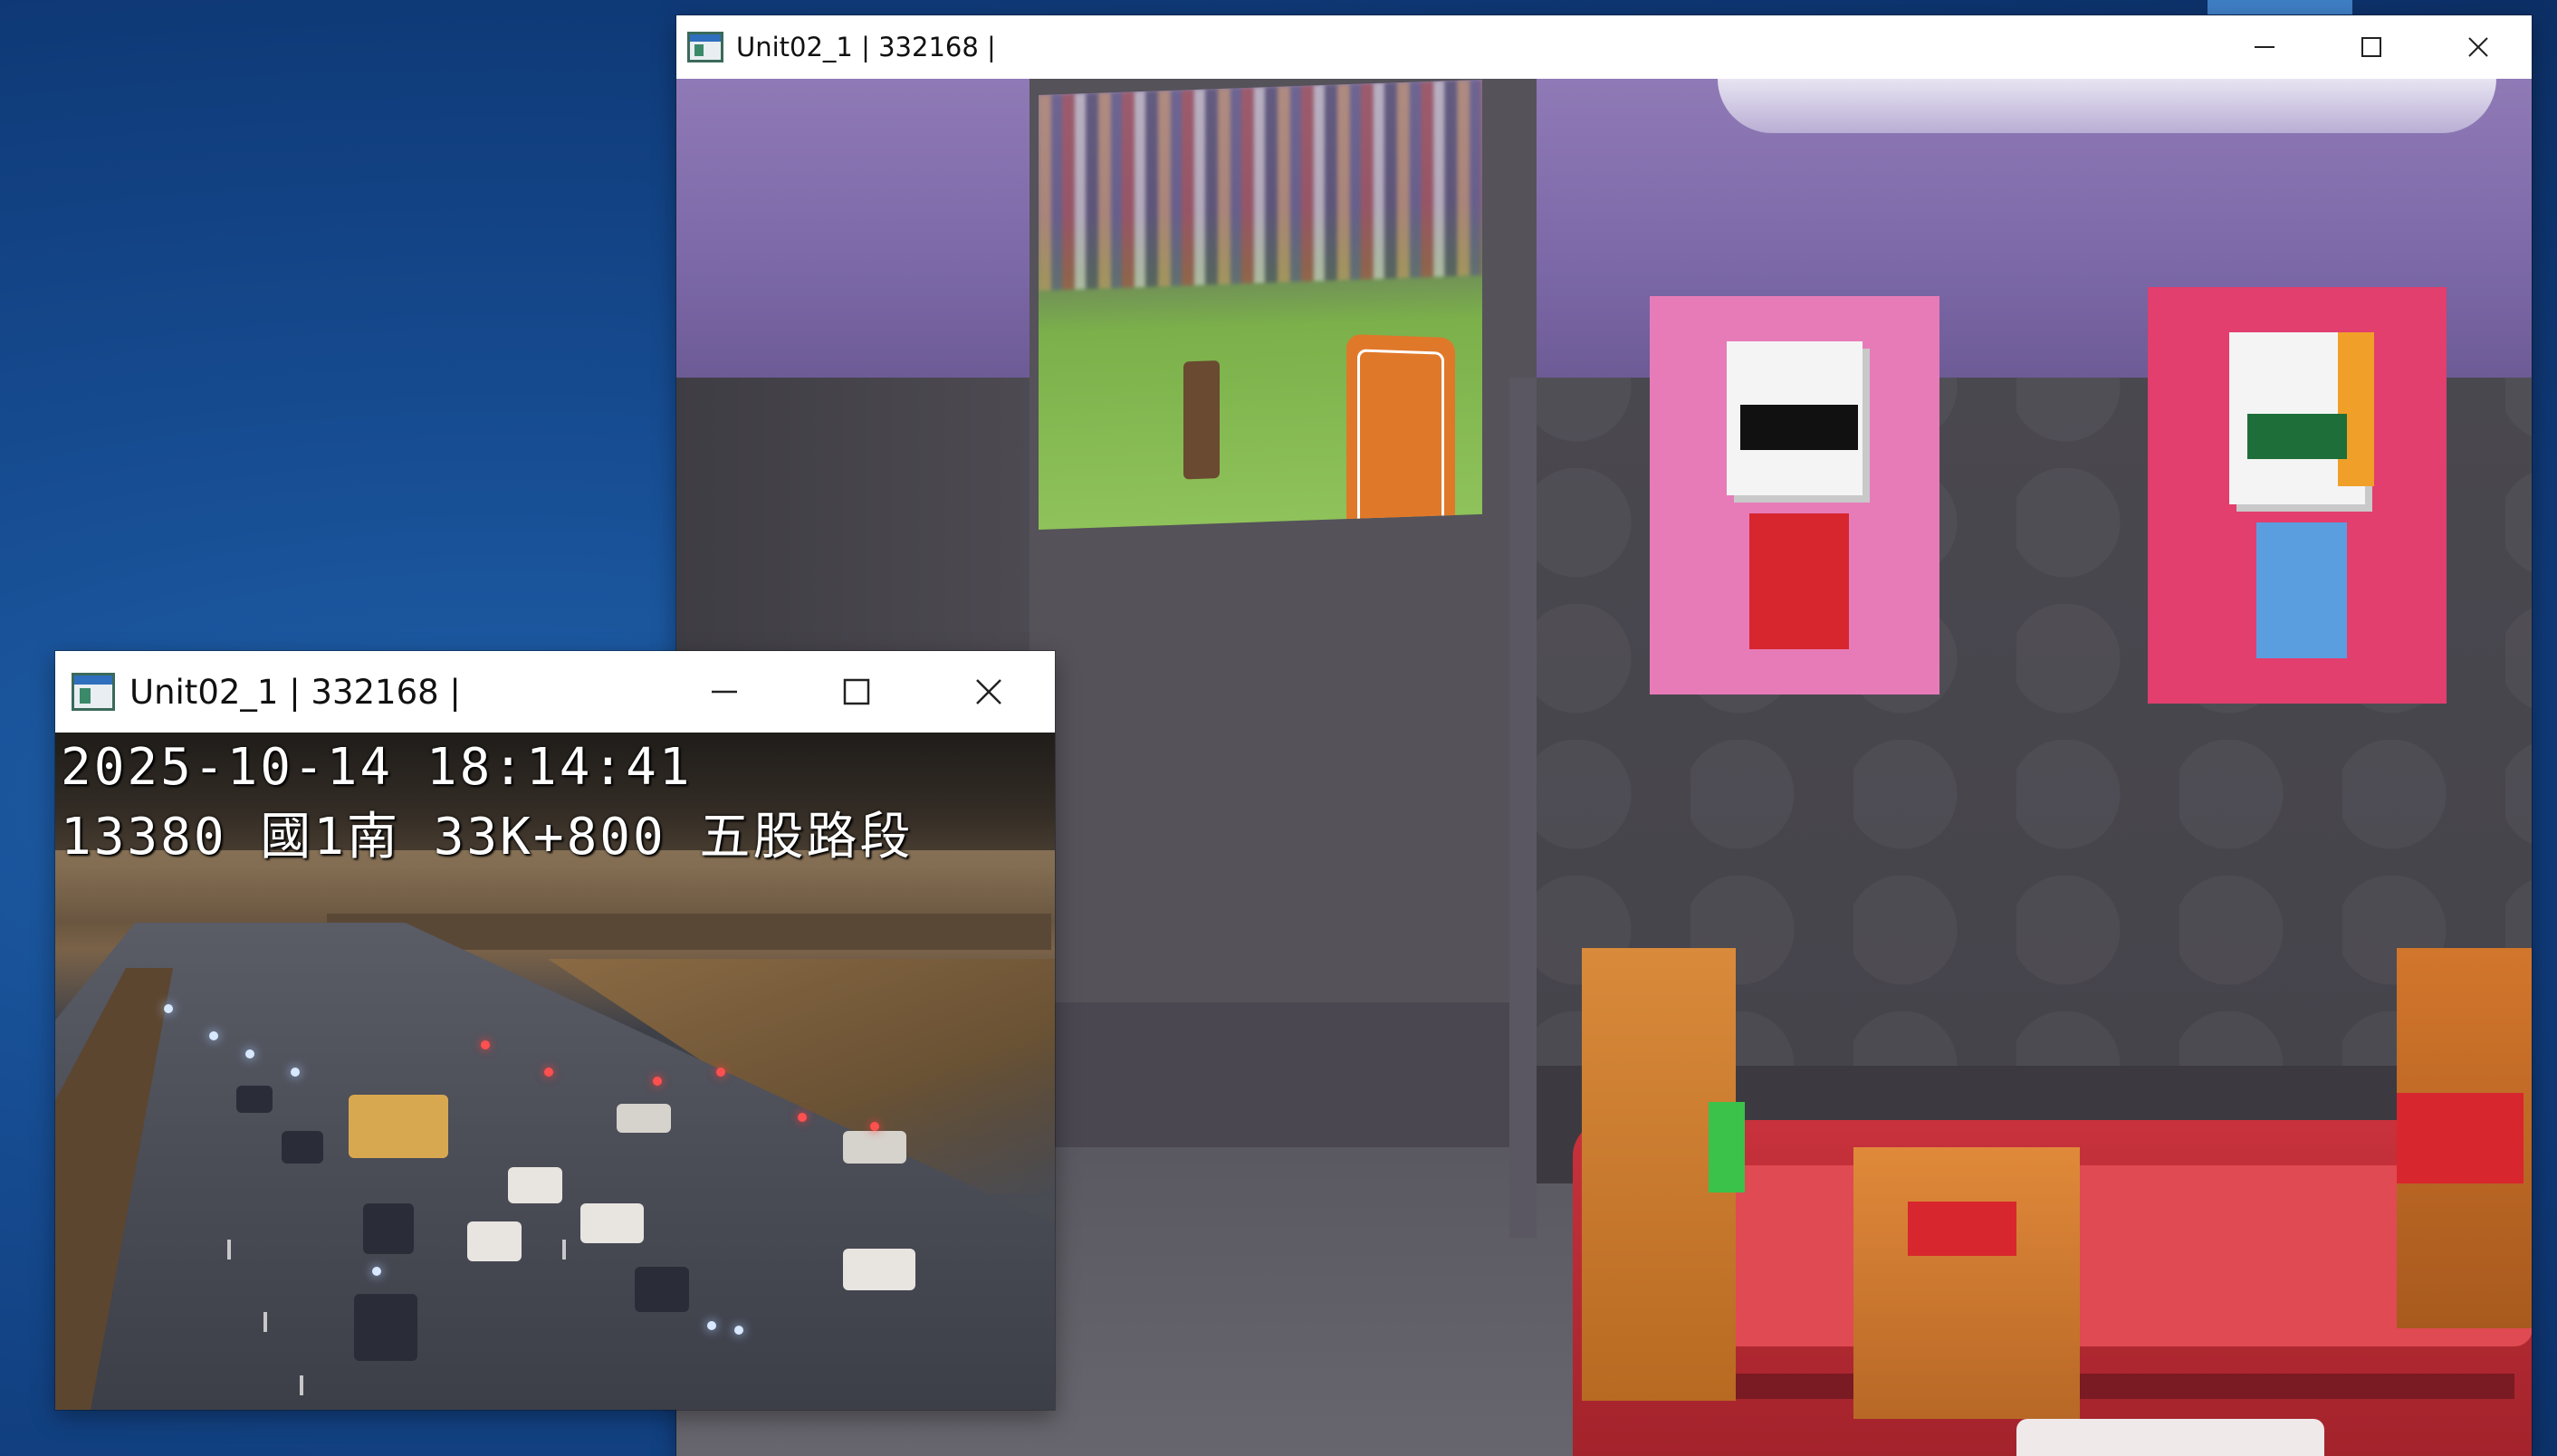 Image resolution: width=2557 pixels, height=1456 pixels. Describe the element at coordinates (2107, 106) in the screenshot. I see `ceiling-light` at that location.